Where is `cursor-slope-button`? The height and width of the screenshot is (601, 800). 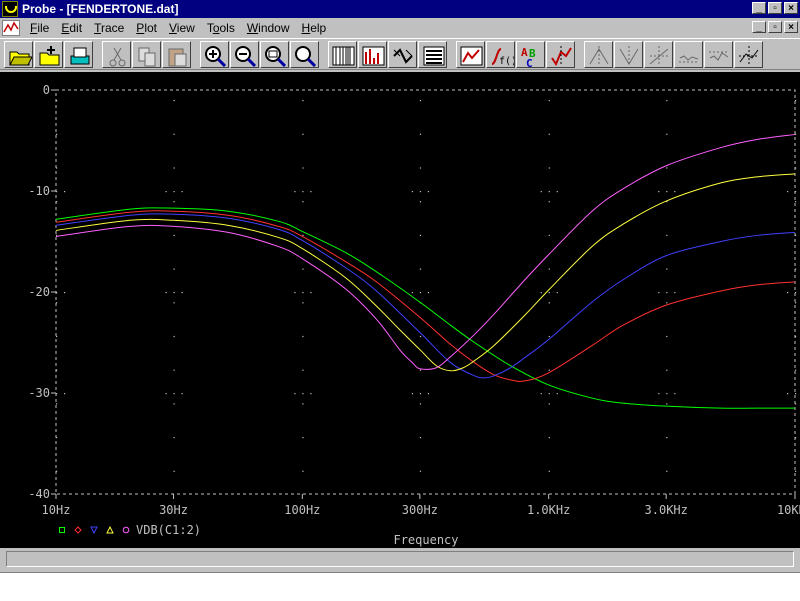
cursor-slope-button is located at coordinates (658, 54).